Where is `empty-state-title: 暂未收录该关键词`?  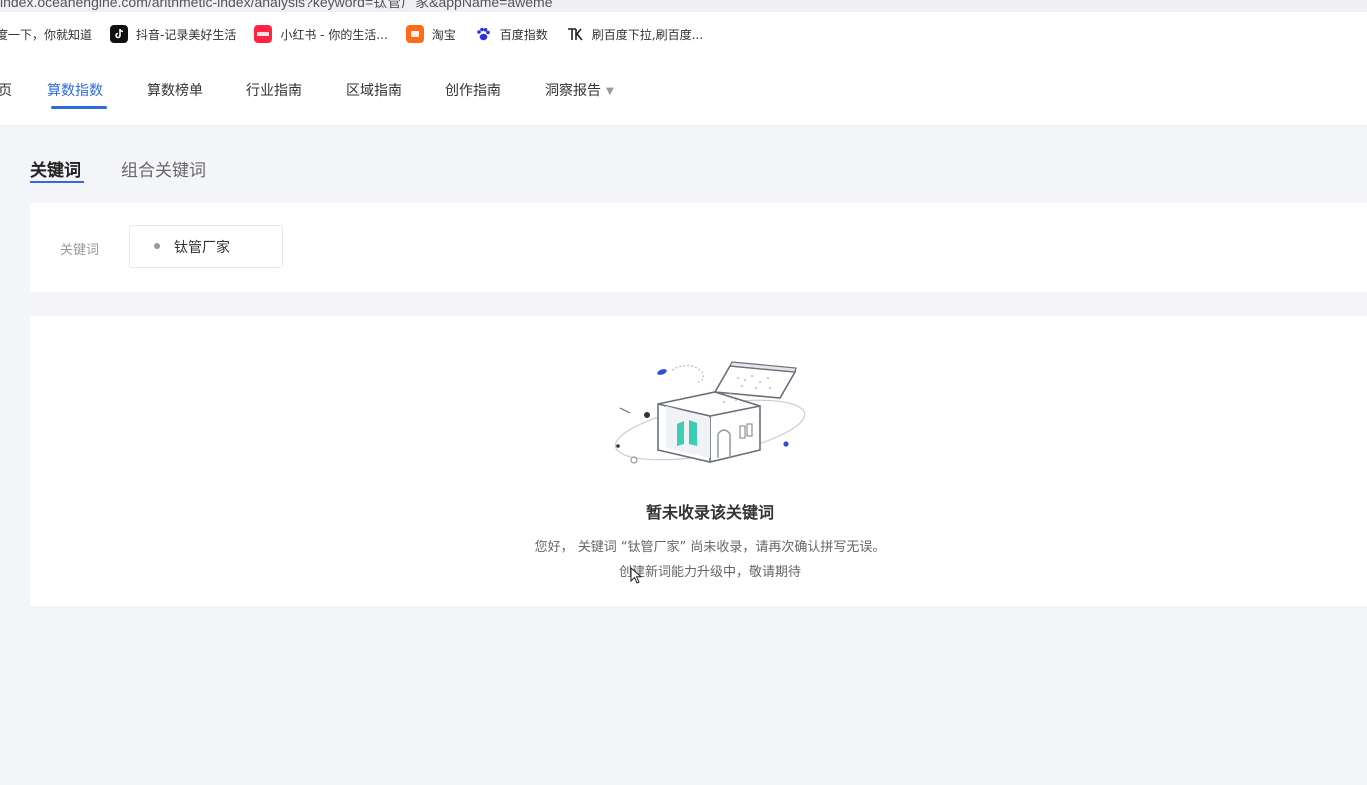
empty-state-title: 暂未收录该关键词 is located at coordinates (709, 512).